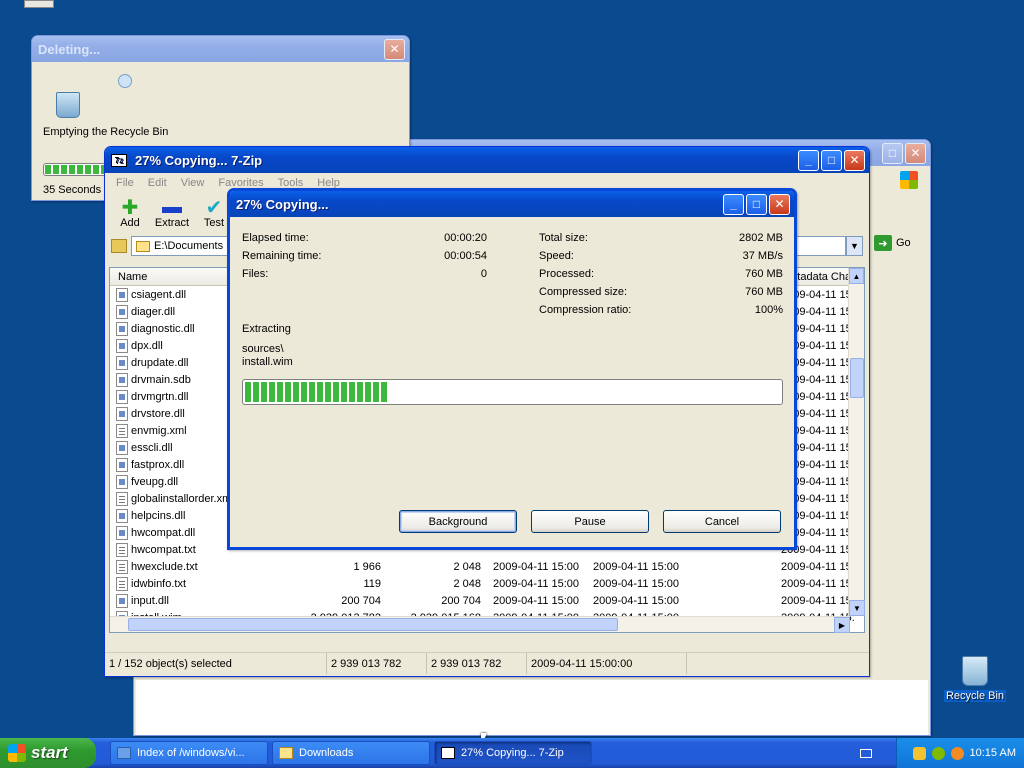 The width and height of the screenshot is (1024, 768). What do you see at coordinates (159, 583) in the screenshot?
I see `file-name: idwbinfo.txt` at bounding box center [159, 583].